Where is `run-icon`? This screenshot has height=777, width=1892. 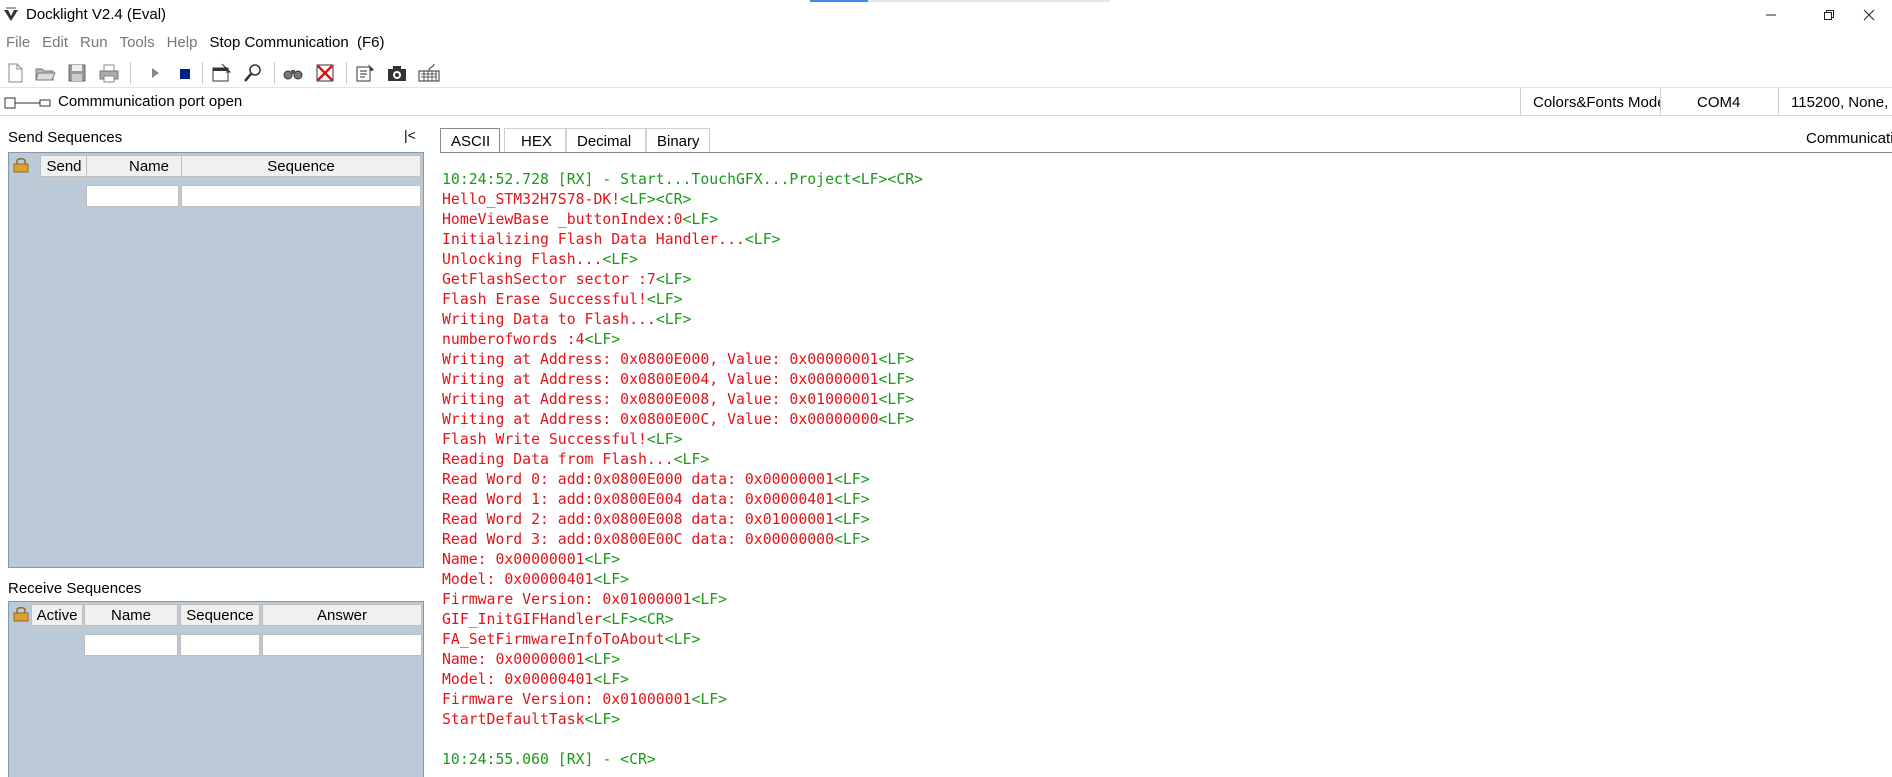 run-icon is located at coordinates (155, 73).